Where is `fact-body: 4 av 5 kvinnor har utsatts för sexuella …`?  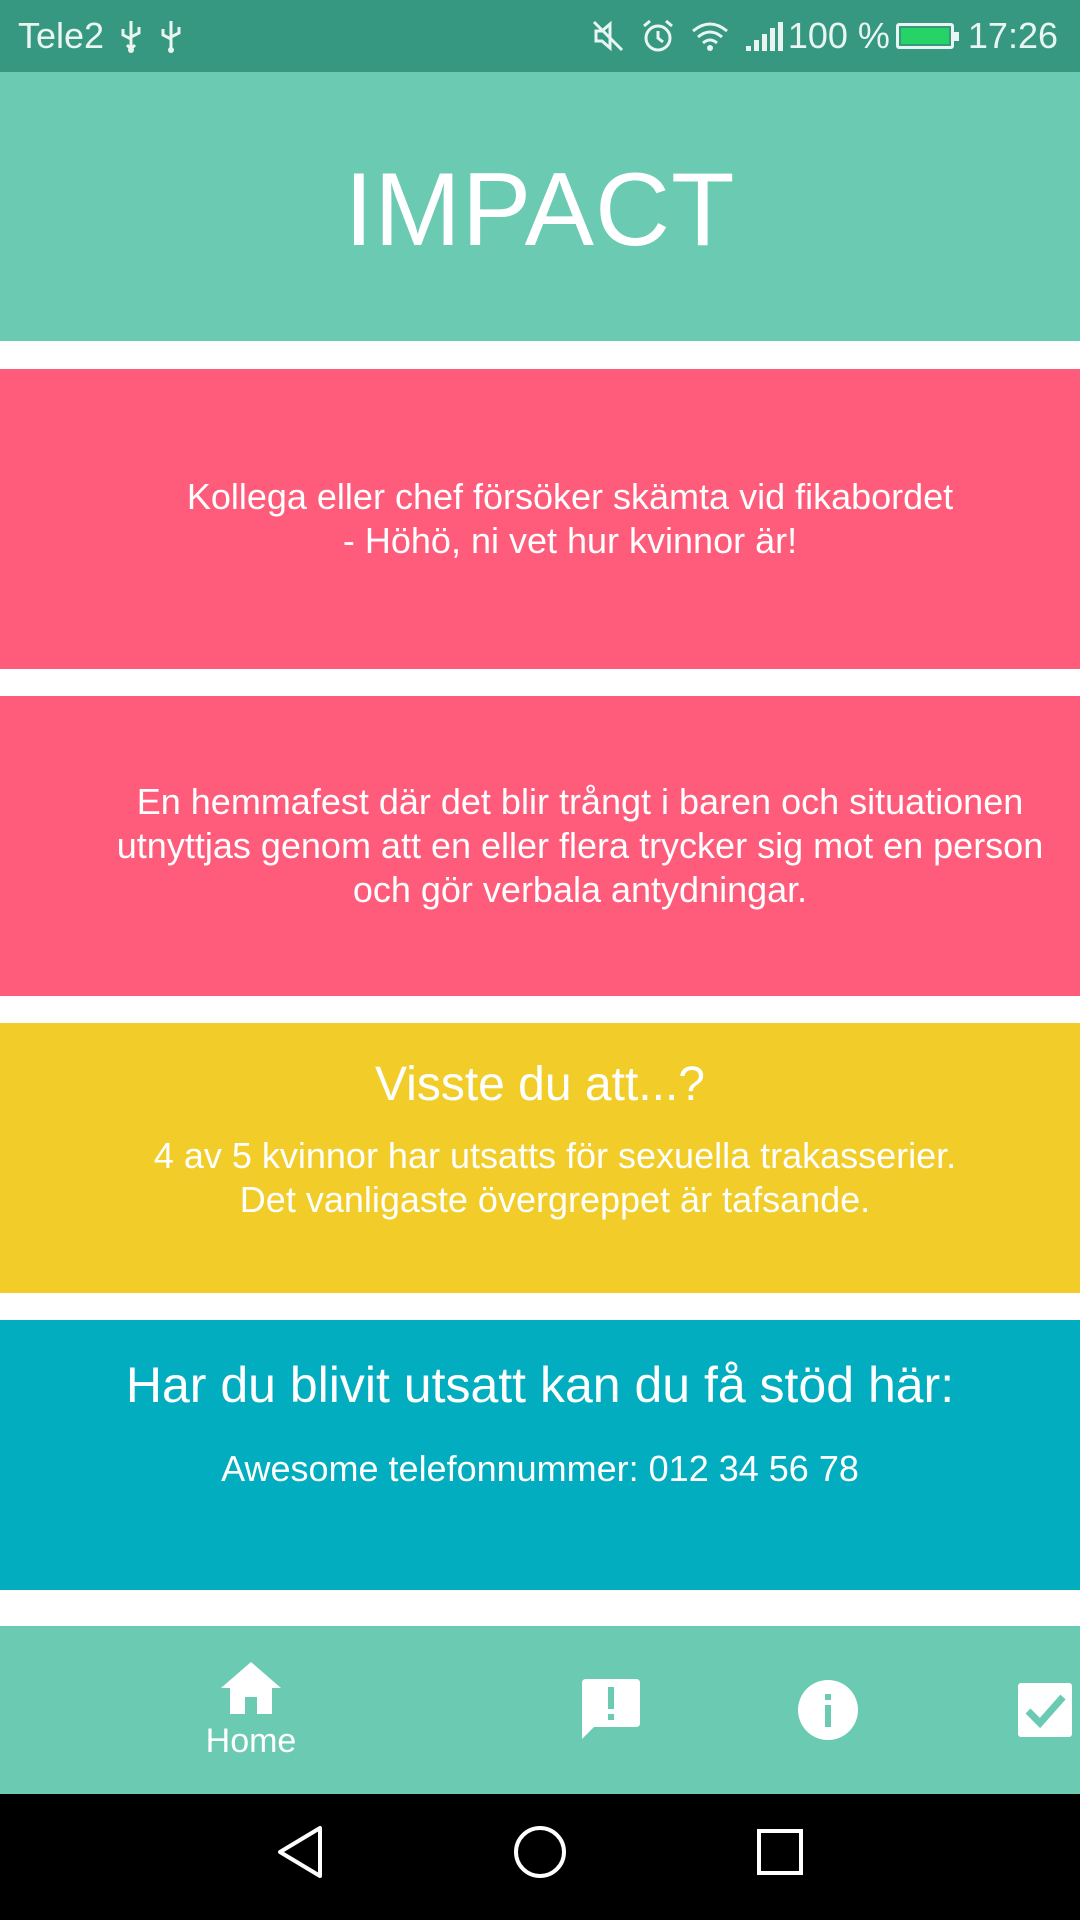
fact-body: 4 av 5 kvinnor har utsatts för sexuella … is located at coordinates (540, 1178).